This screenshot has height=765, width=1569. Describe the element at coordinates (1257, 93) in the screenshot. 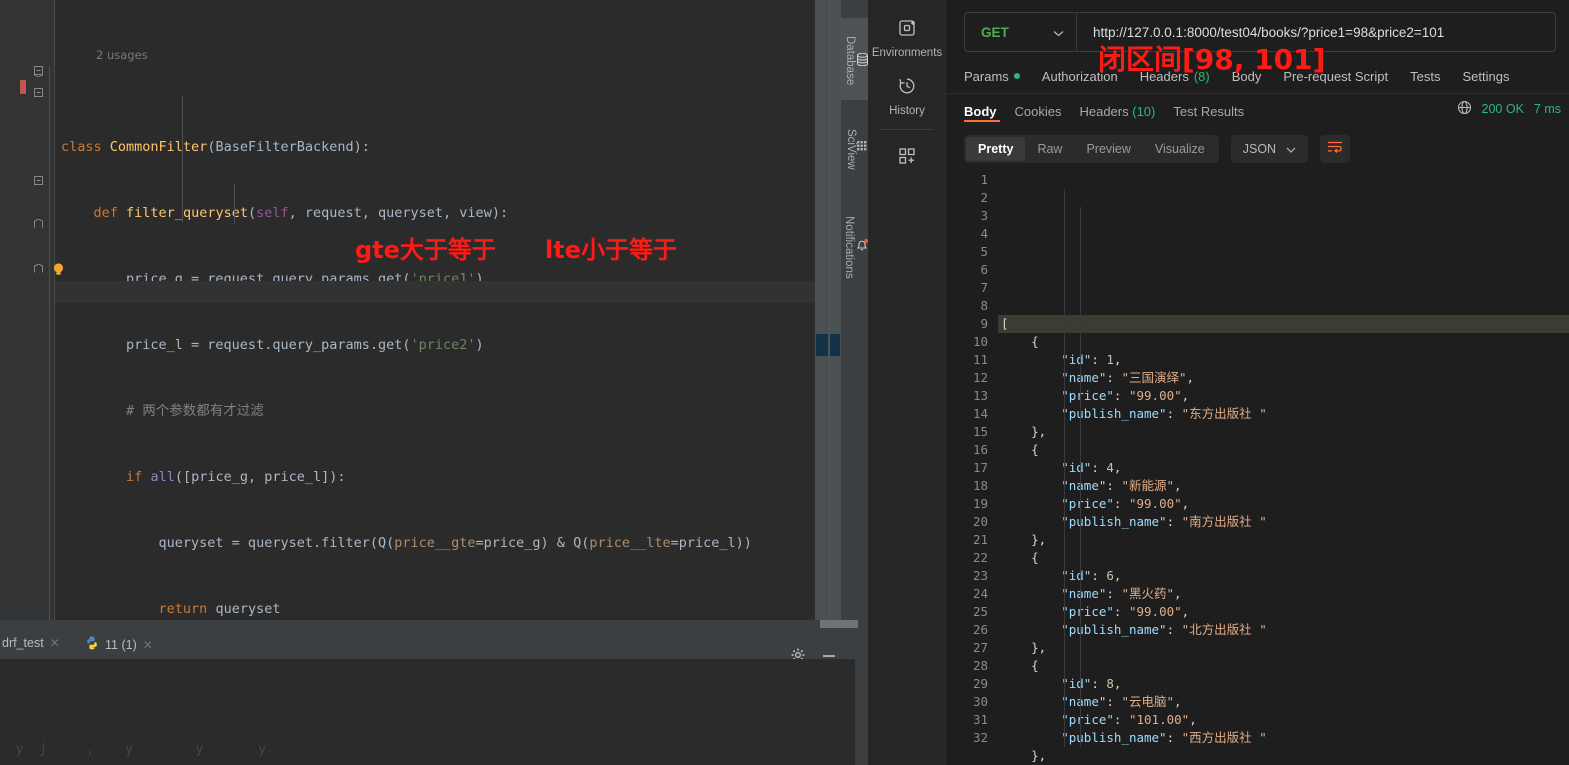

I see `divider` at that location.